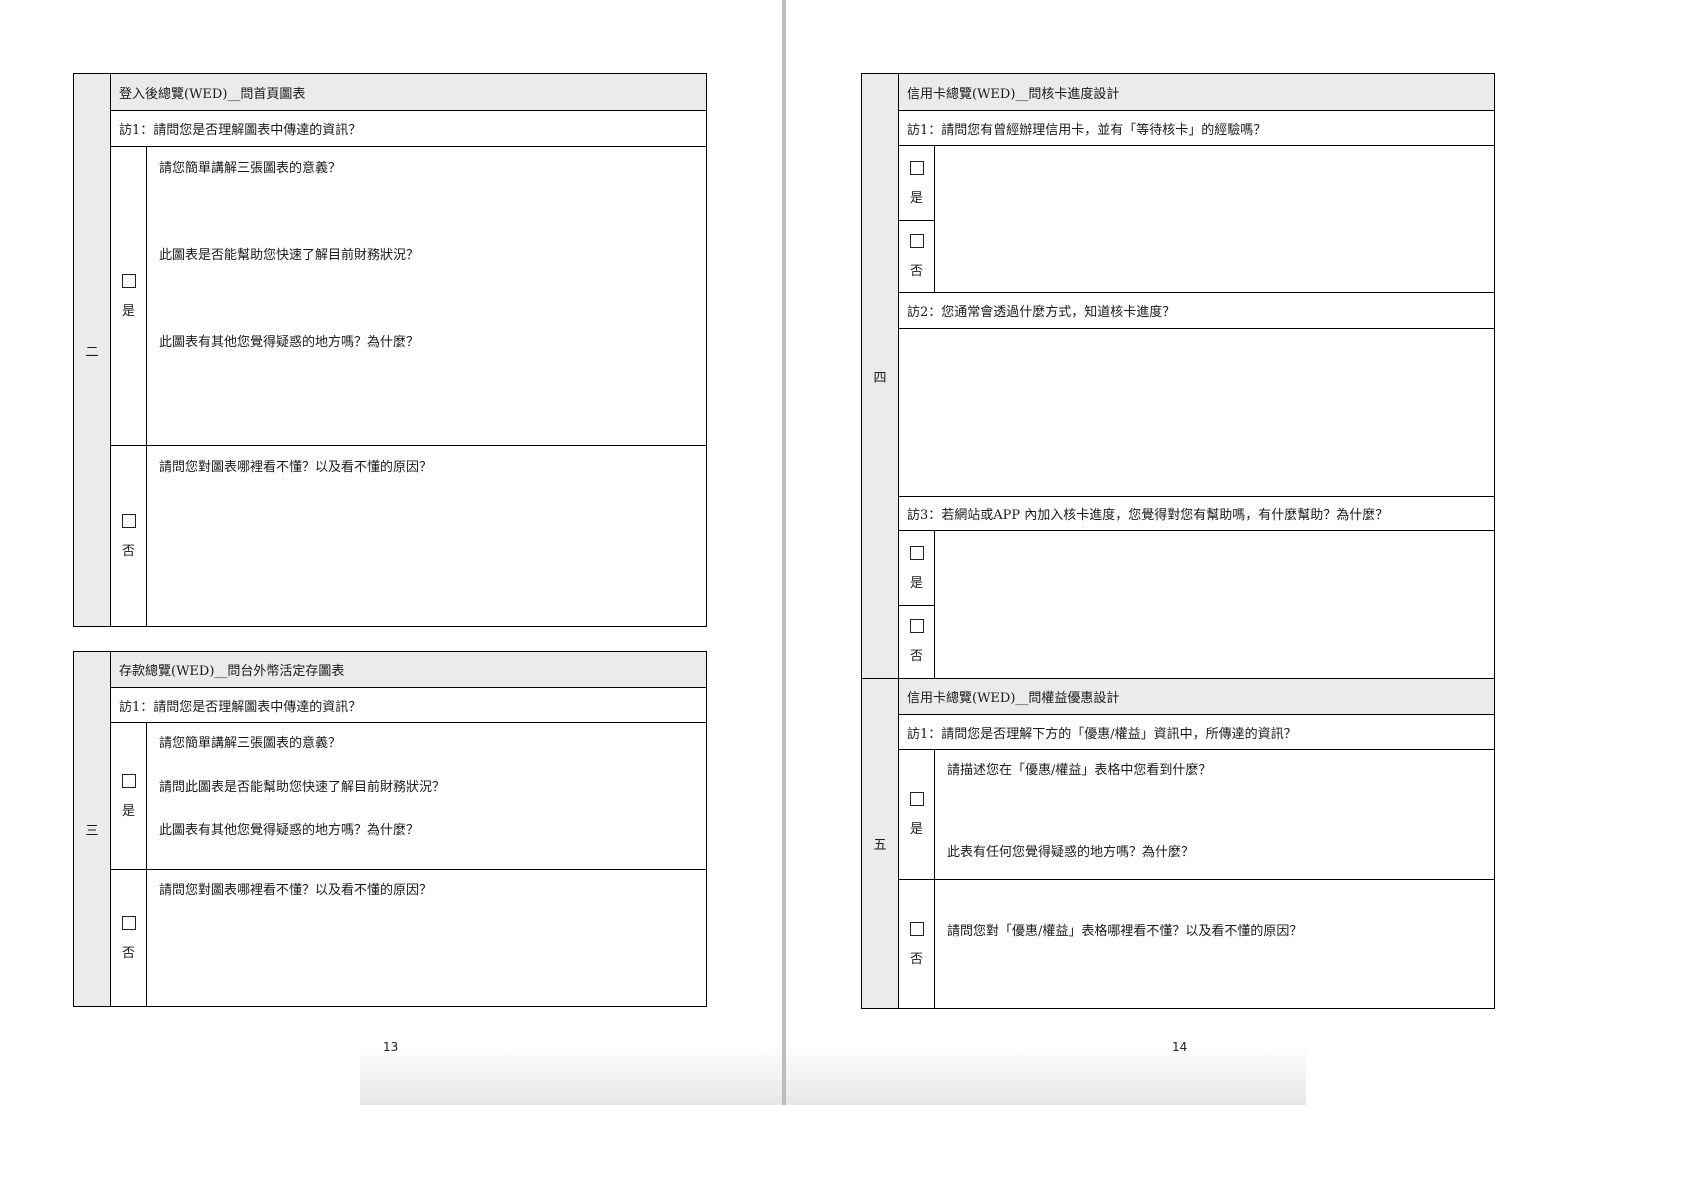  Describe the element at coordinates (1196, 697) in the screenshot. I see `section-five-header: 信用卡總覽(WED)__問權益優惠設計` at that location.